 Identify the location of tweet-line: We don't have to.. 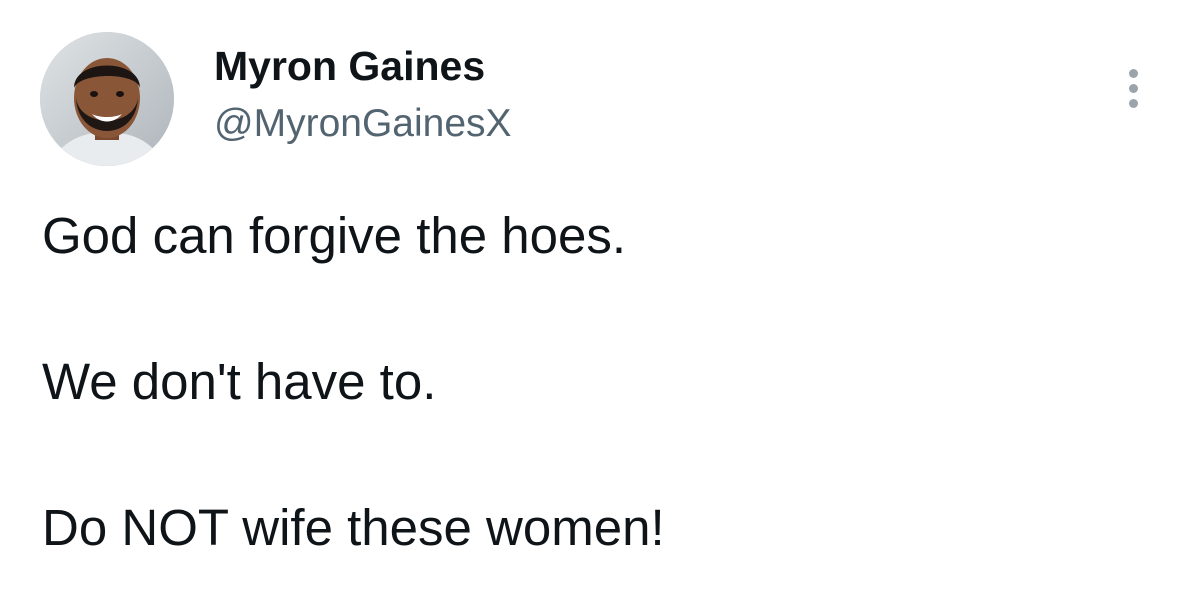
(239, 381).